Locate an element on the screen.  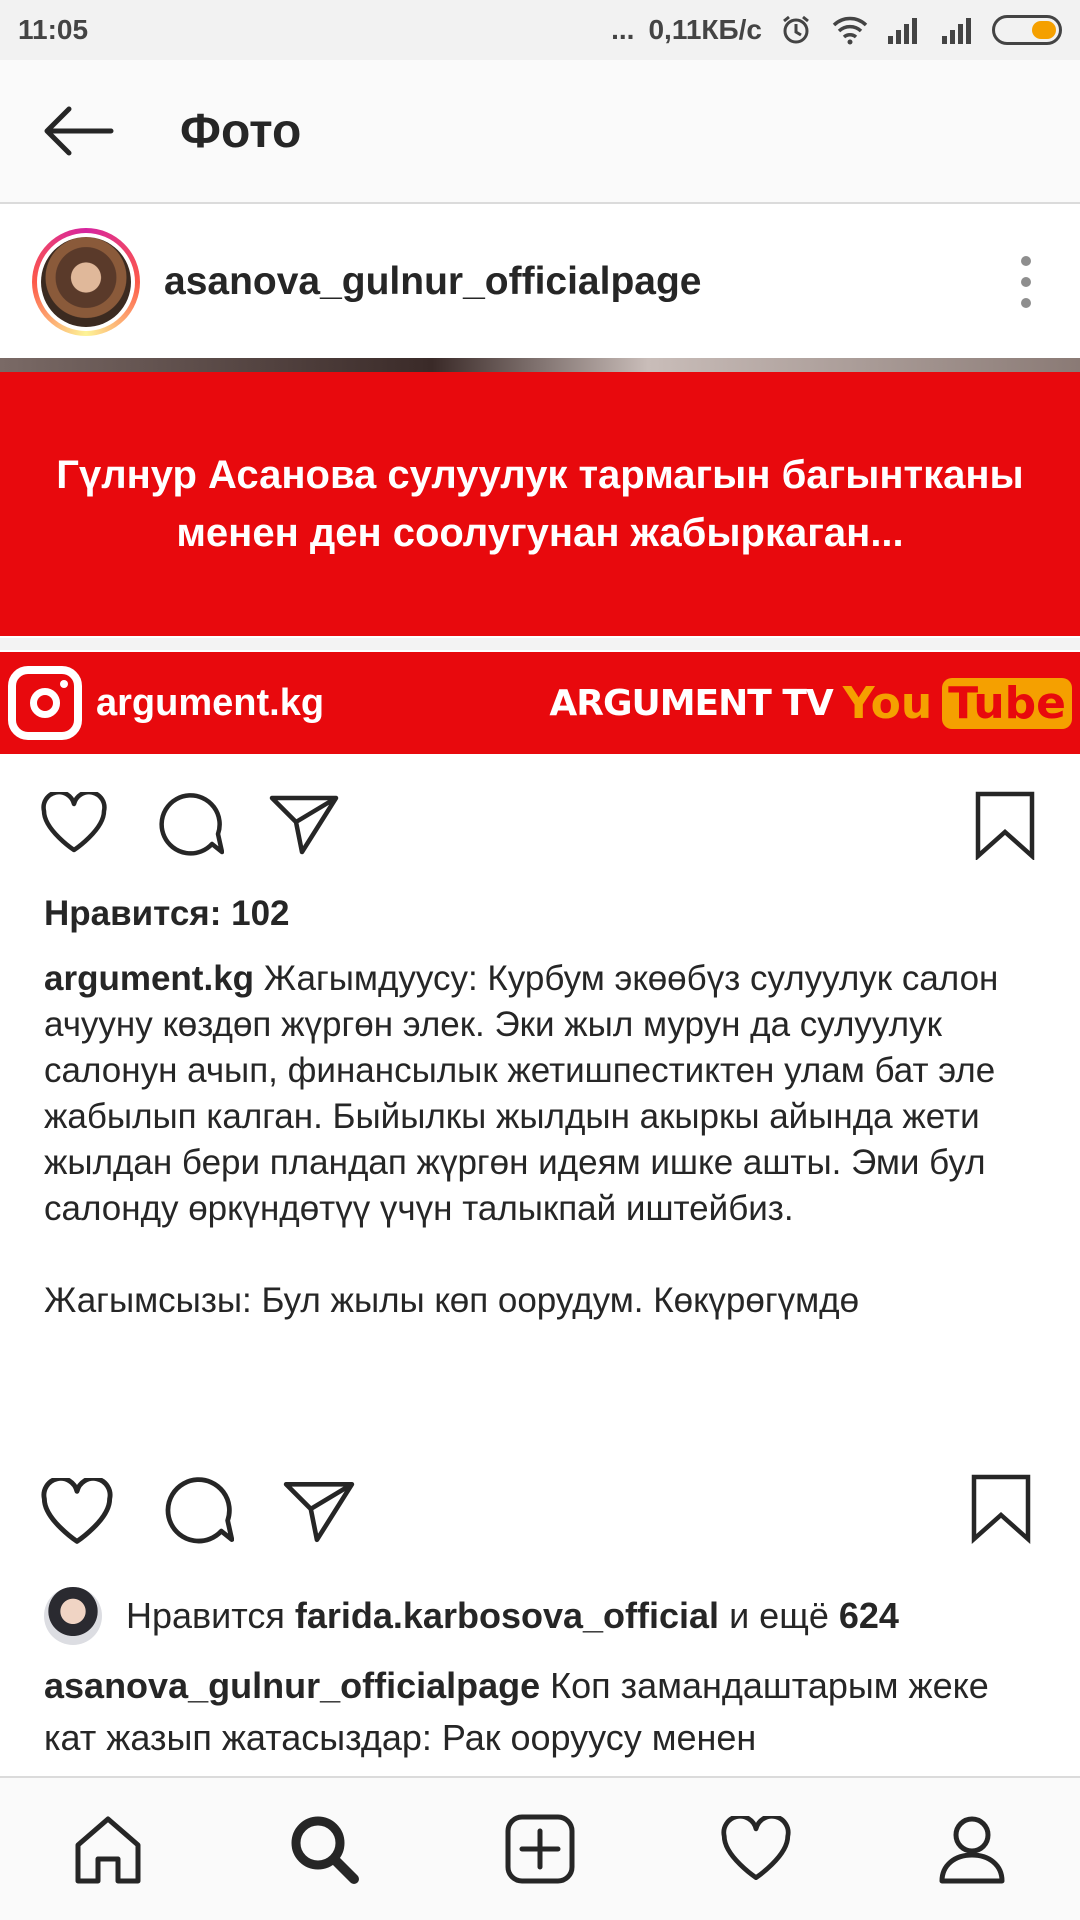
liked-by-avatar is located at coordinates (73, 1616).